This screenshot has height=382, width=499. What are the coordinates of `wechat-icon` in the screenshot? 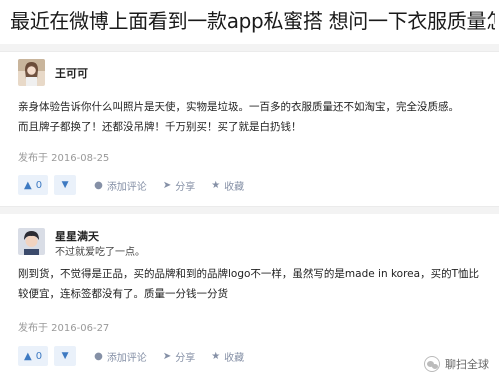 It's located at (432, 364).